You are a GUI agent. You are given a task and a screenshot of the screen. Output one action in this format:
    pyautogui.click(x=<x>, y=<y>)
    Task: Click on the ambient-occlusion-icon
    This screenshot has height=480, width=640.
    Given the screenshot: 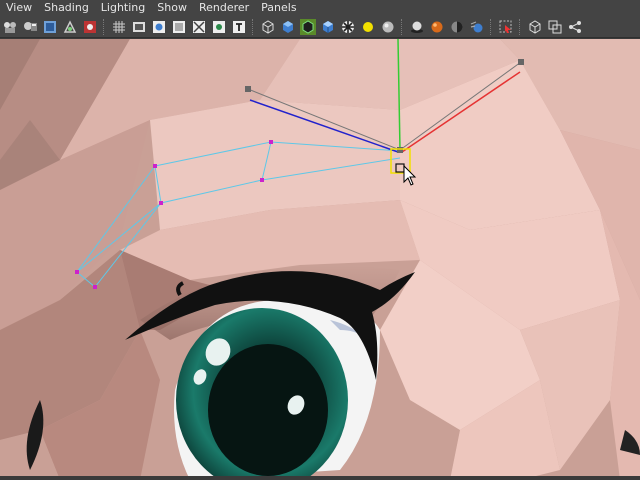 What is the action you would take?
    pyautogui.click(x=437, y=27)
    